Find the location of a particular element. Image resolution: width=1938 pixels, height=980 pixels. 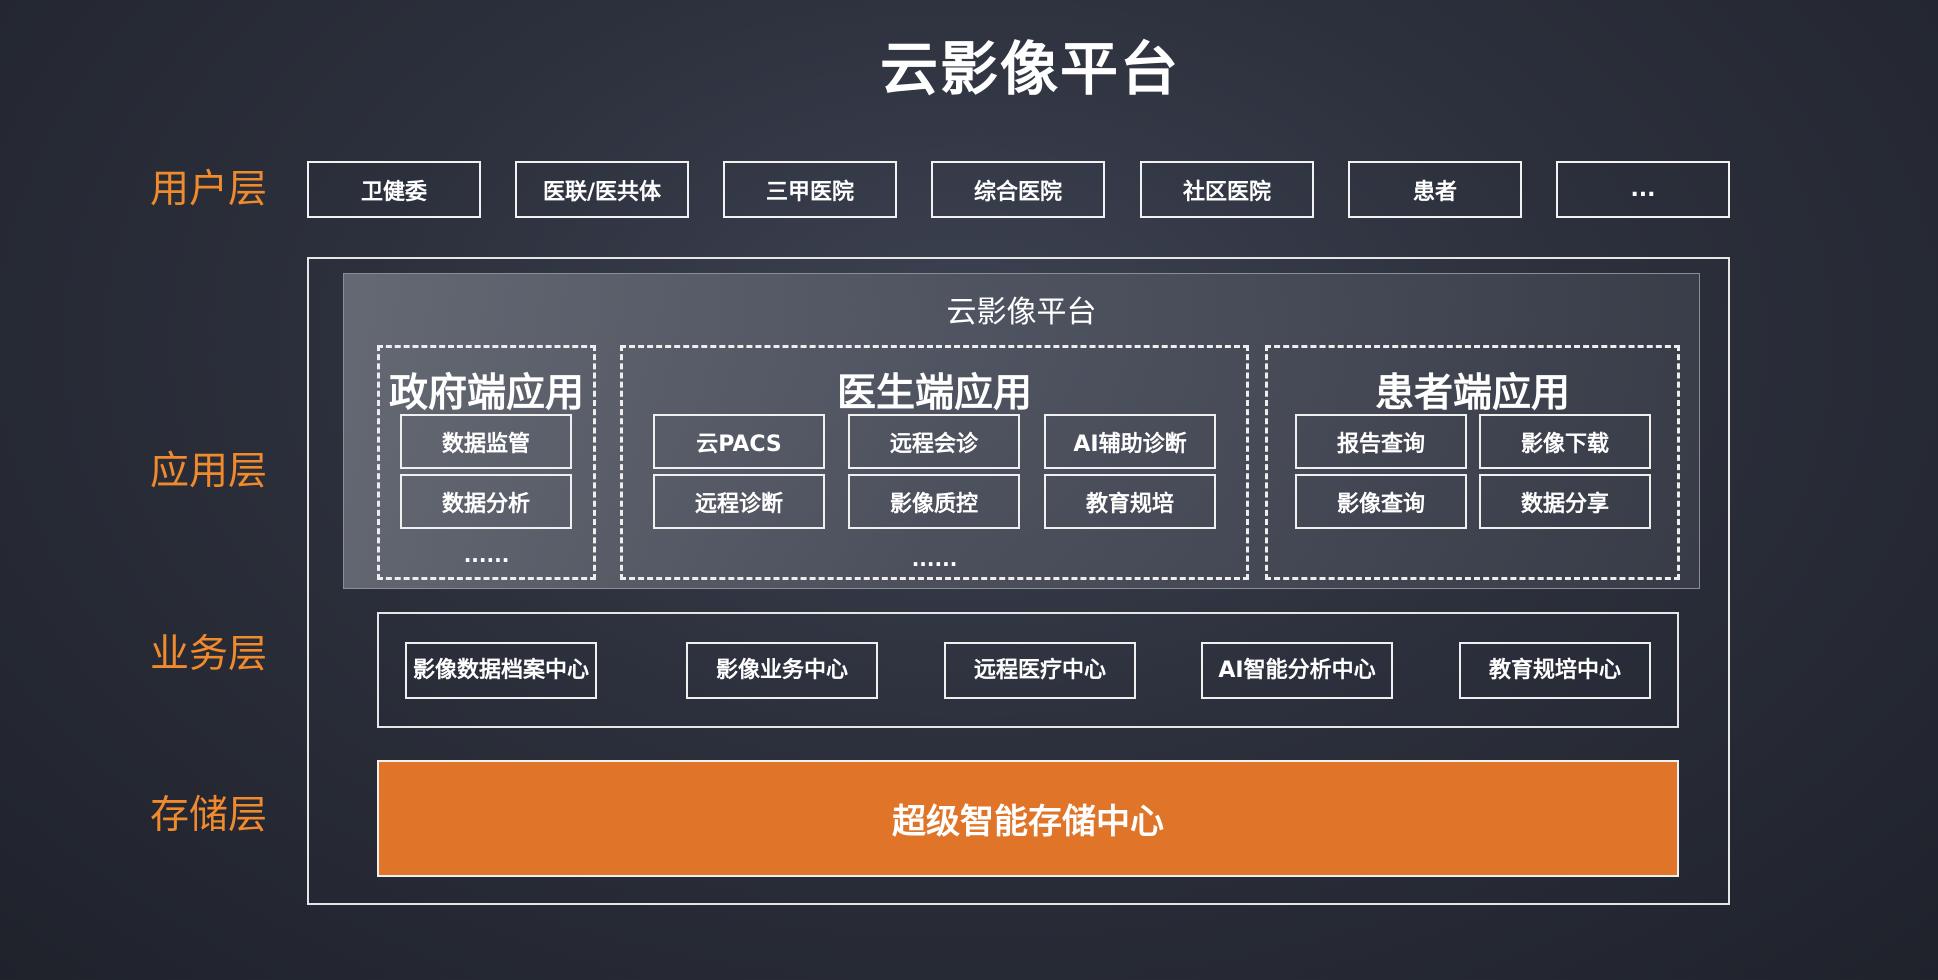

user-box-tertiary-hospital: 三甲医院 is located at coordinates (810, 189).